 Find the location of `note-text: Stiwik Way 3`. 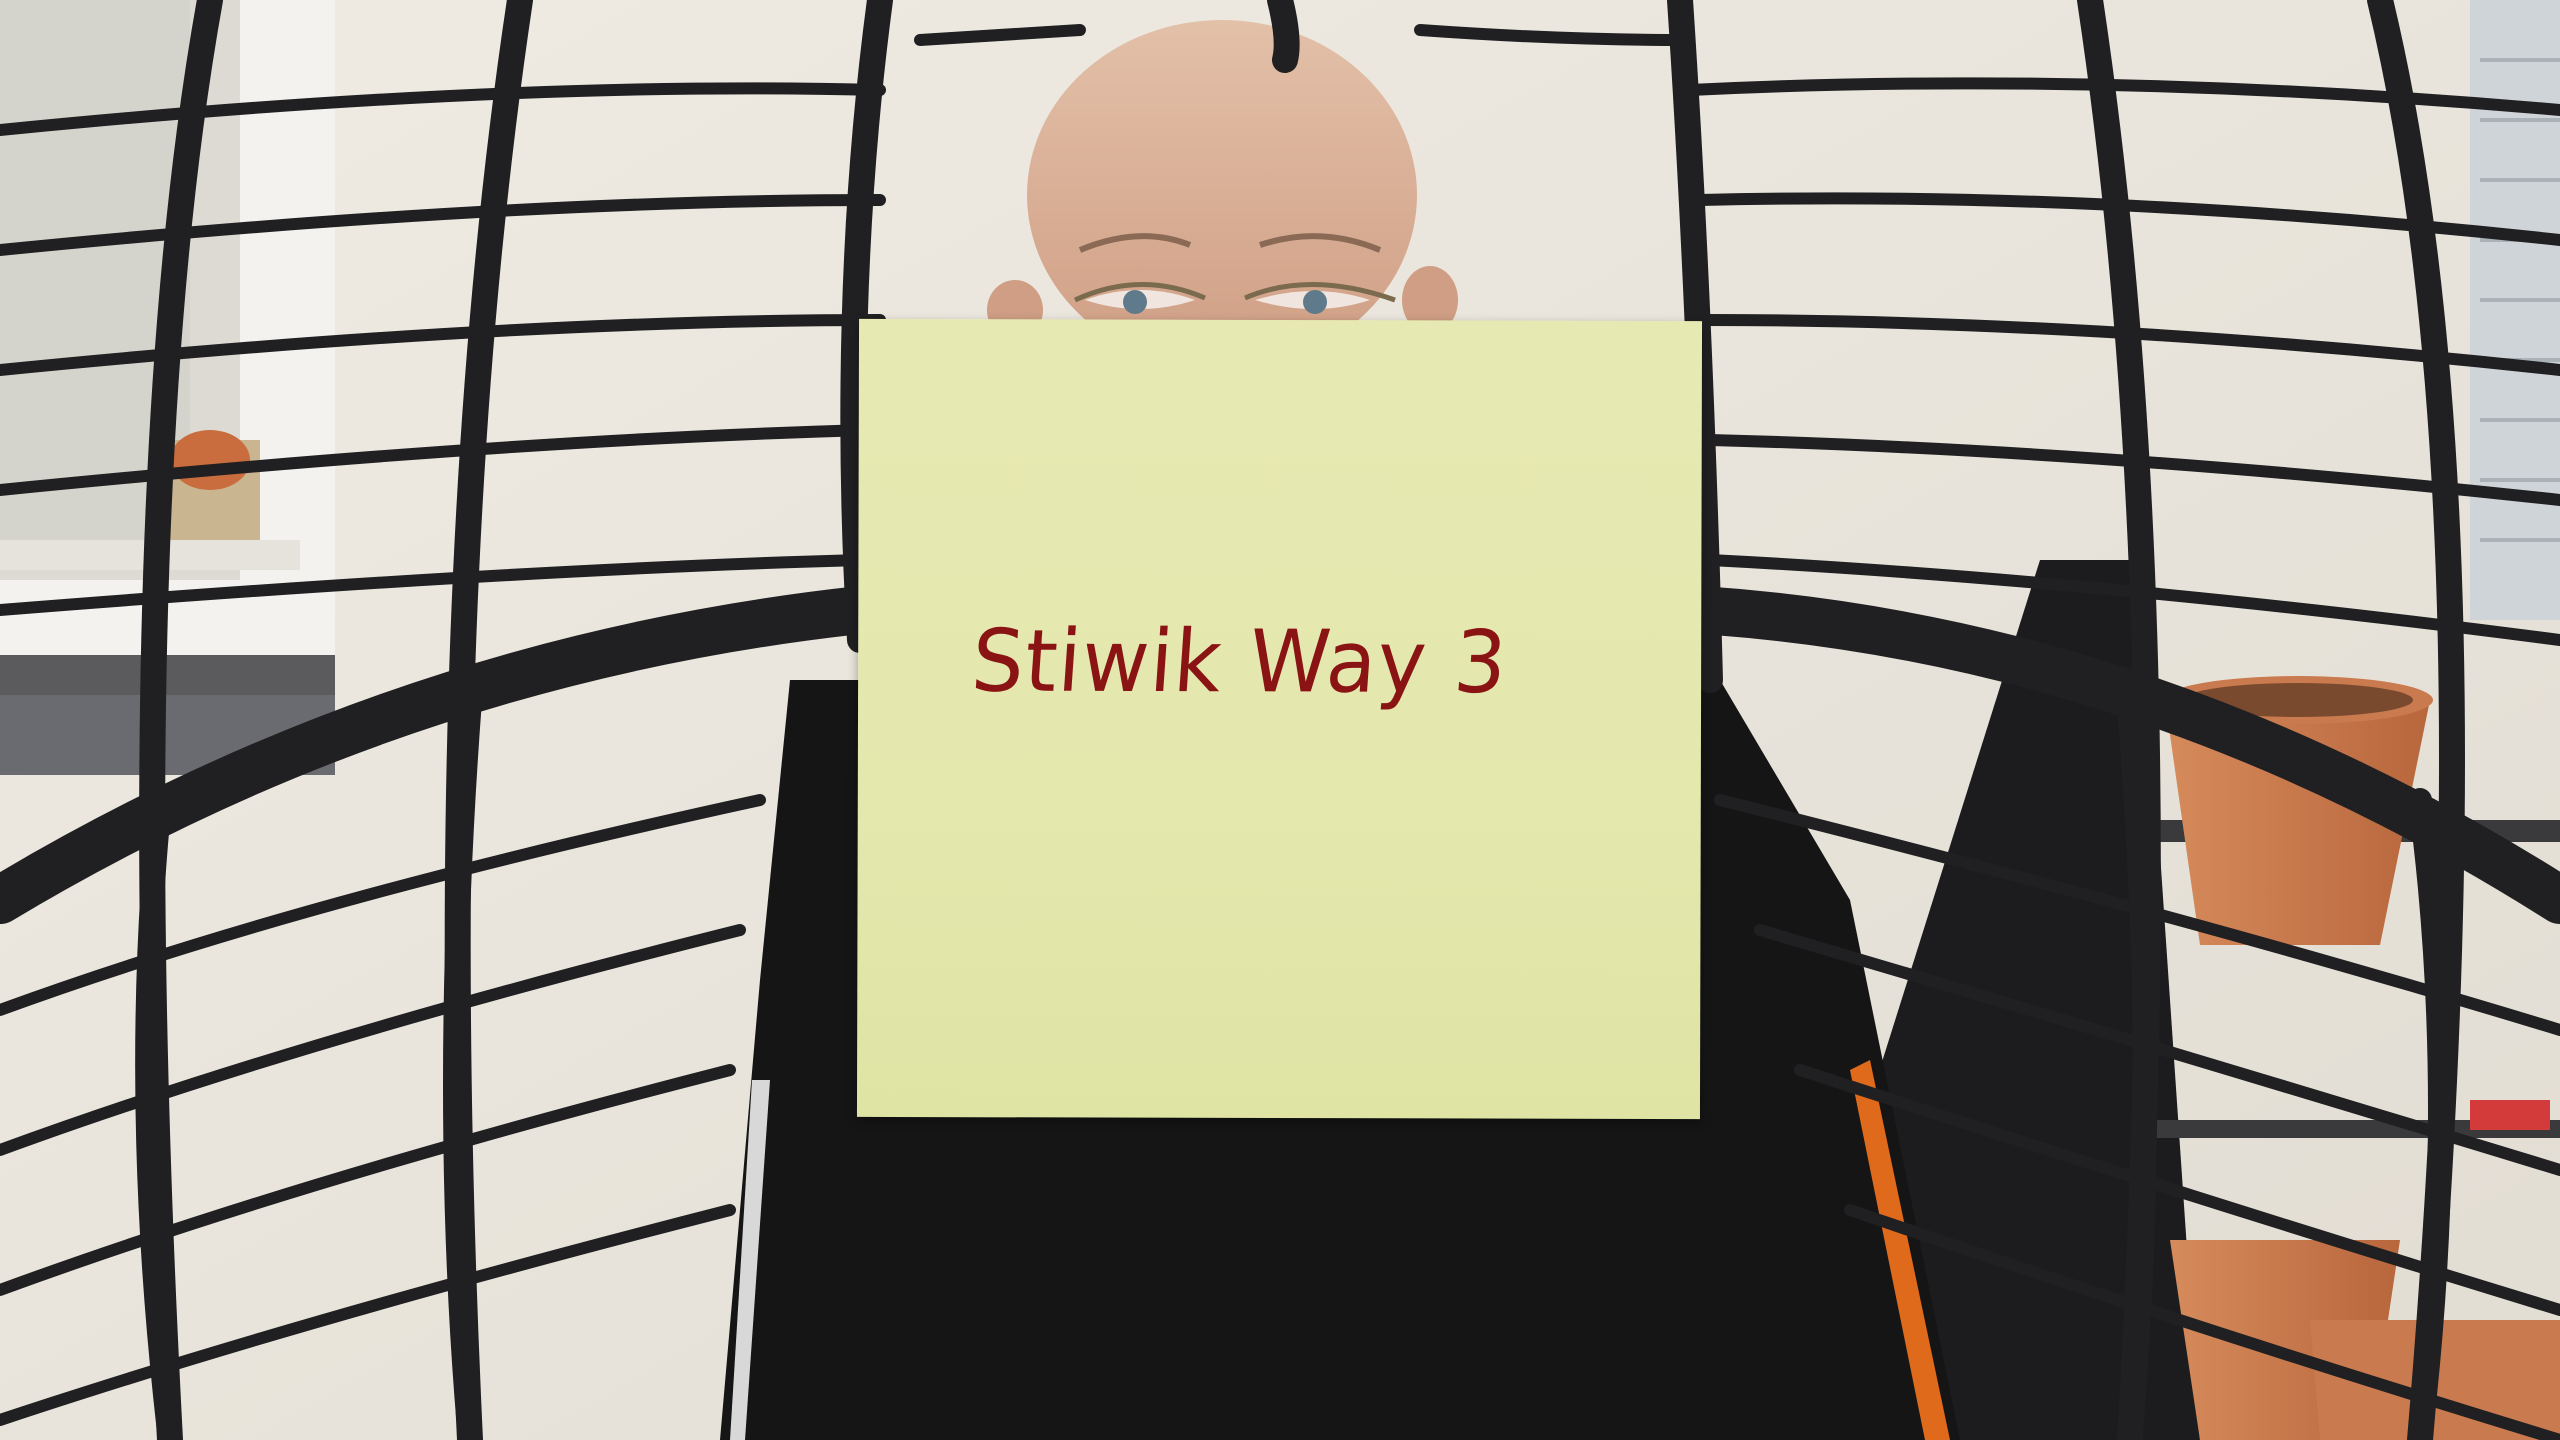

note-text: Stiwik Way 3 is located at coordinates (1239, 662).